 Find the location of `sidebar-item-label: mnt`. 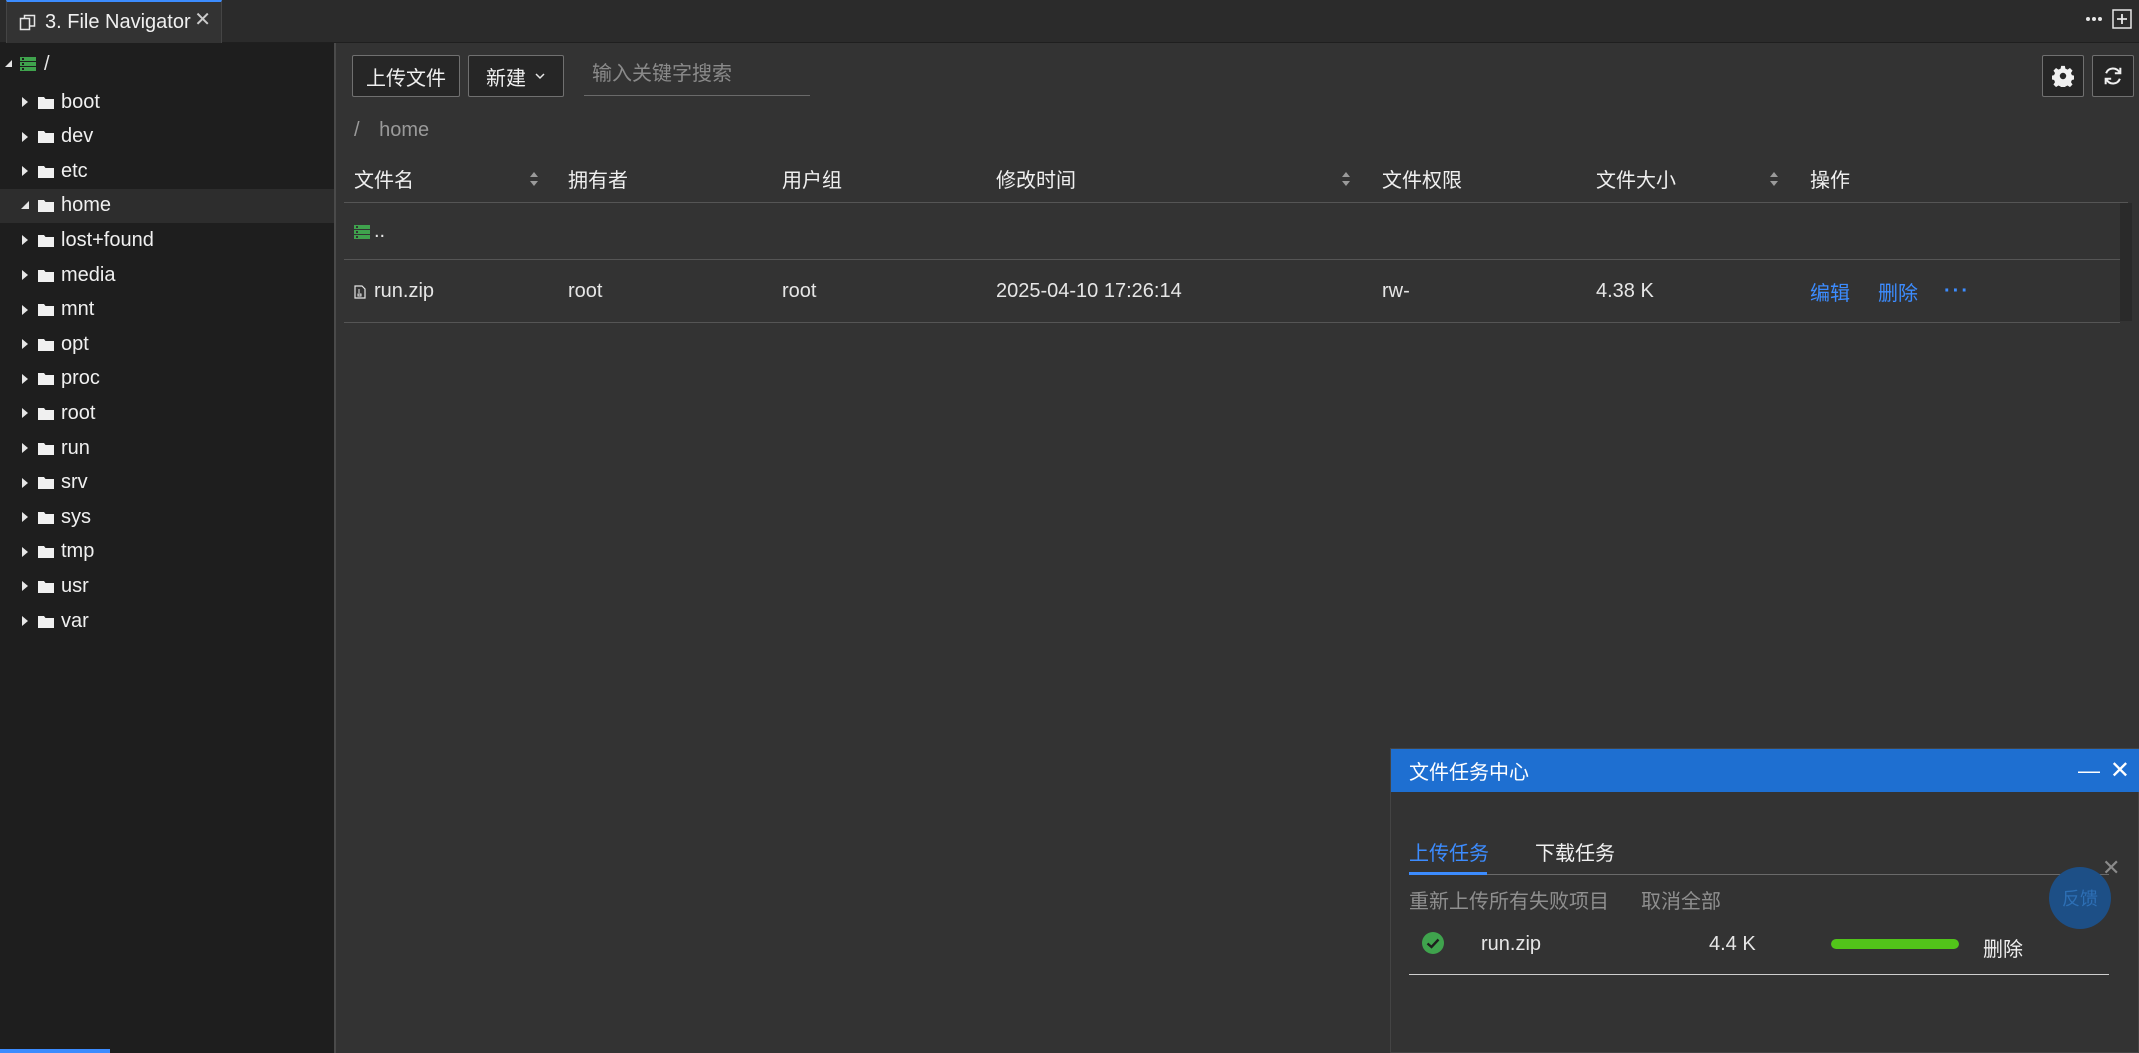

sidebar-item-label: mnt is located at coordinates (78, 309).